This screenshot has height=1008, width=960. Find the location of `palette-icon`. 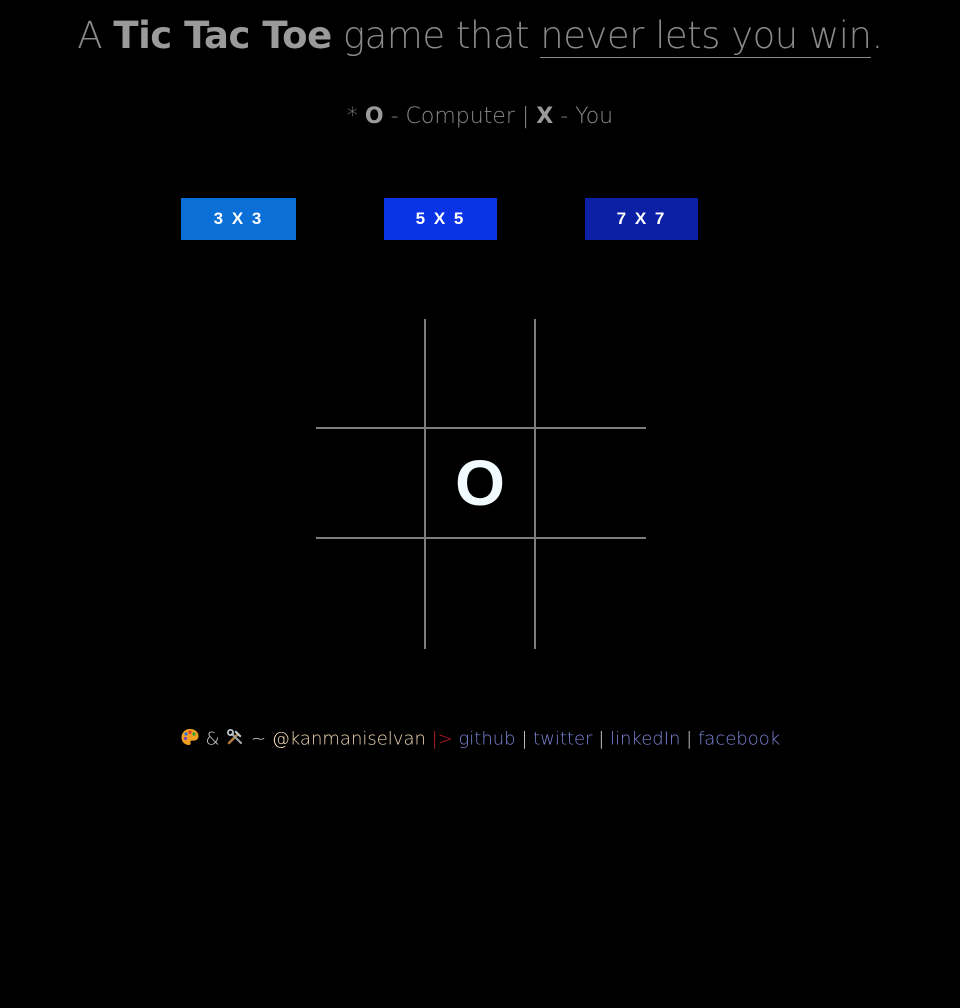

palette-icon is located at coordinates (190, 739).